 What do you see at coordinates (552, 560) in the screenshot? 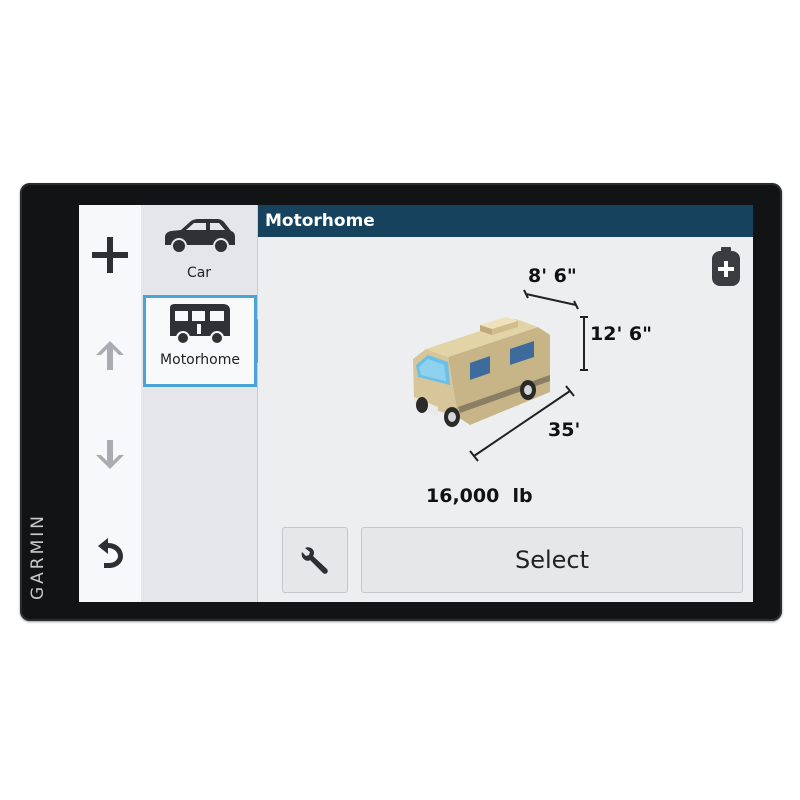
I see `select-button: Select` at bounding box center [552, 560].